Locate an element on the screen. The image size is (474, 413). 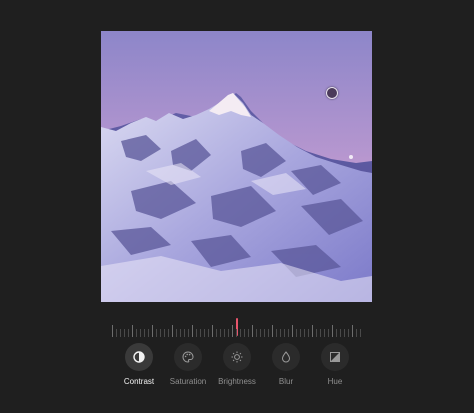
tool-hue: Hue is located at coordinates (335, 364).